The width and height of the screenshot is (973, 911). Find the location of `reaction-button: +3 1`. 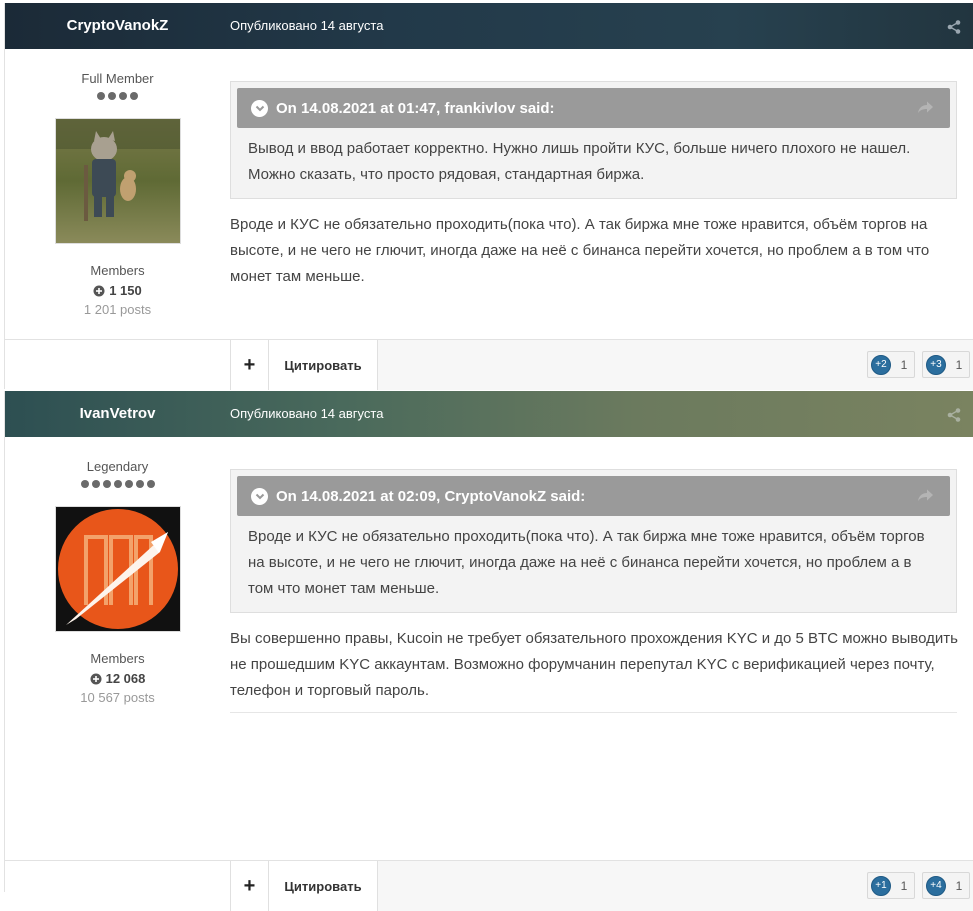

reaction-button: +3 1 is located at coordinates (946, 364).